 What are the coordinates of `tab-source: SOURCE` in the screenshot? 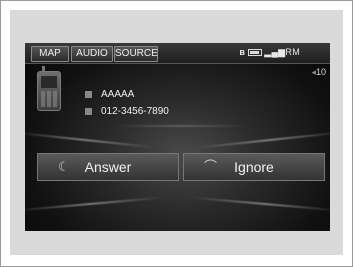 It's located at (136, 54).